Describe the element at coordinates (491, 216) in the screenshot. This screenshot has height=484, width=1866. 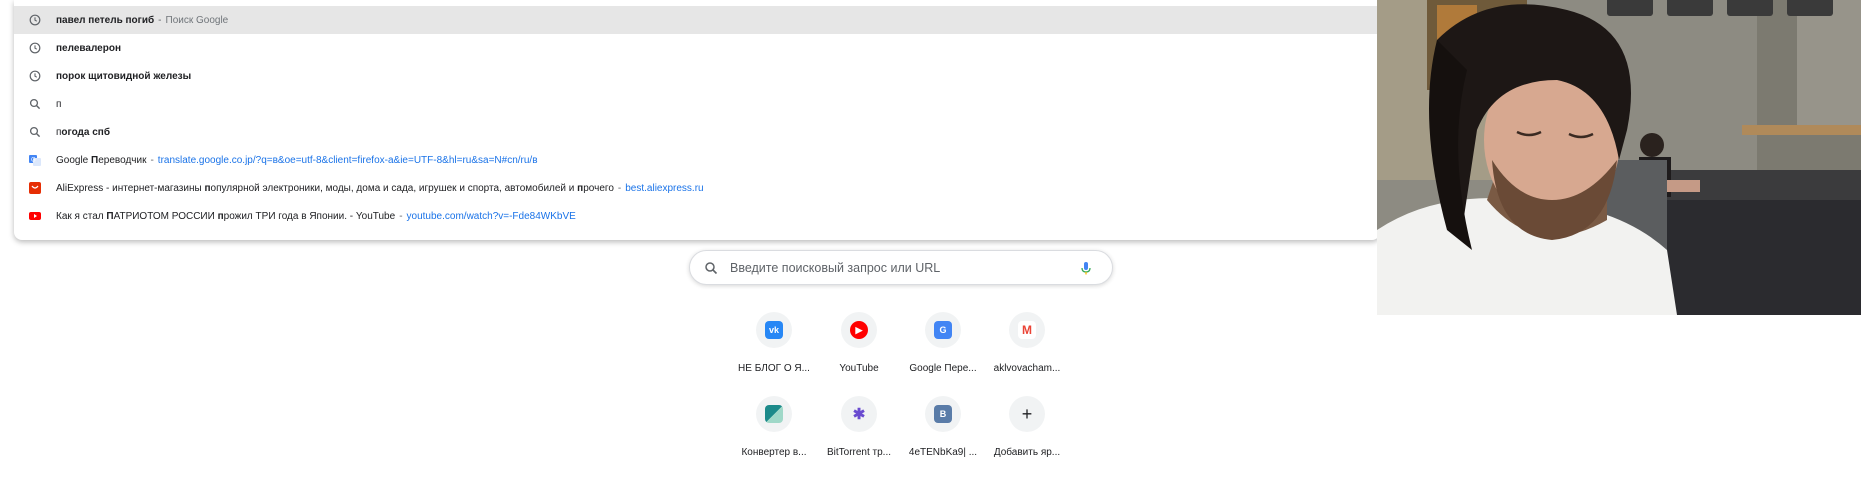
I see `site-url: youtube.com/watch?v=-Fde84WKbVE` at that location.